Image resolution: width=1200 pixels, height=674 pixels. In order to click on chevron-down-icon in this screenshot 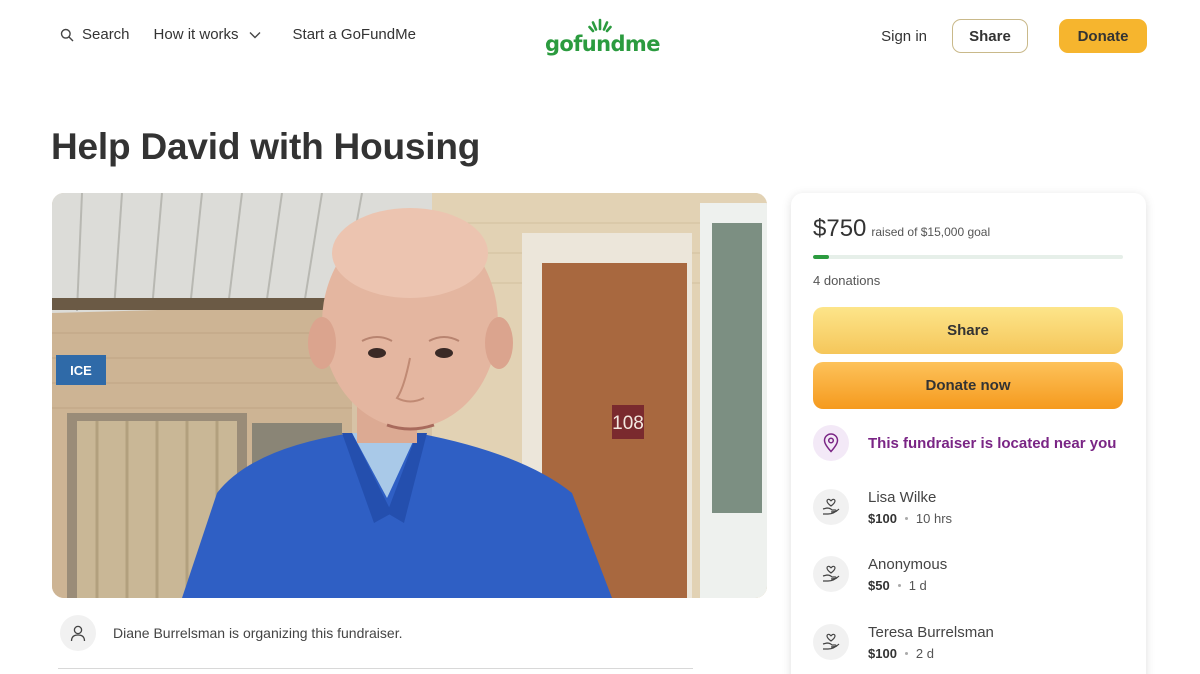, I will do `click(255, 34)`.